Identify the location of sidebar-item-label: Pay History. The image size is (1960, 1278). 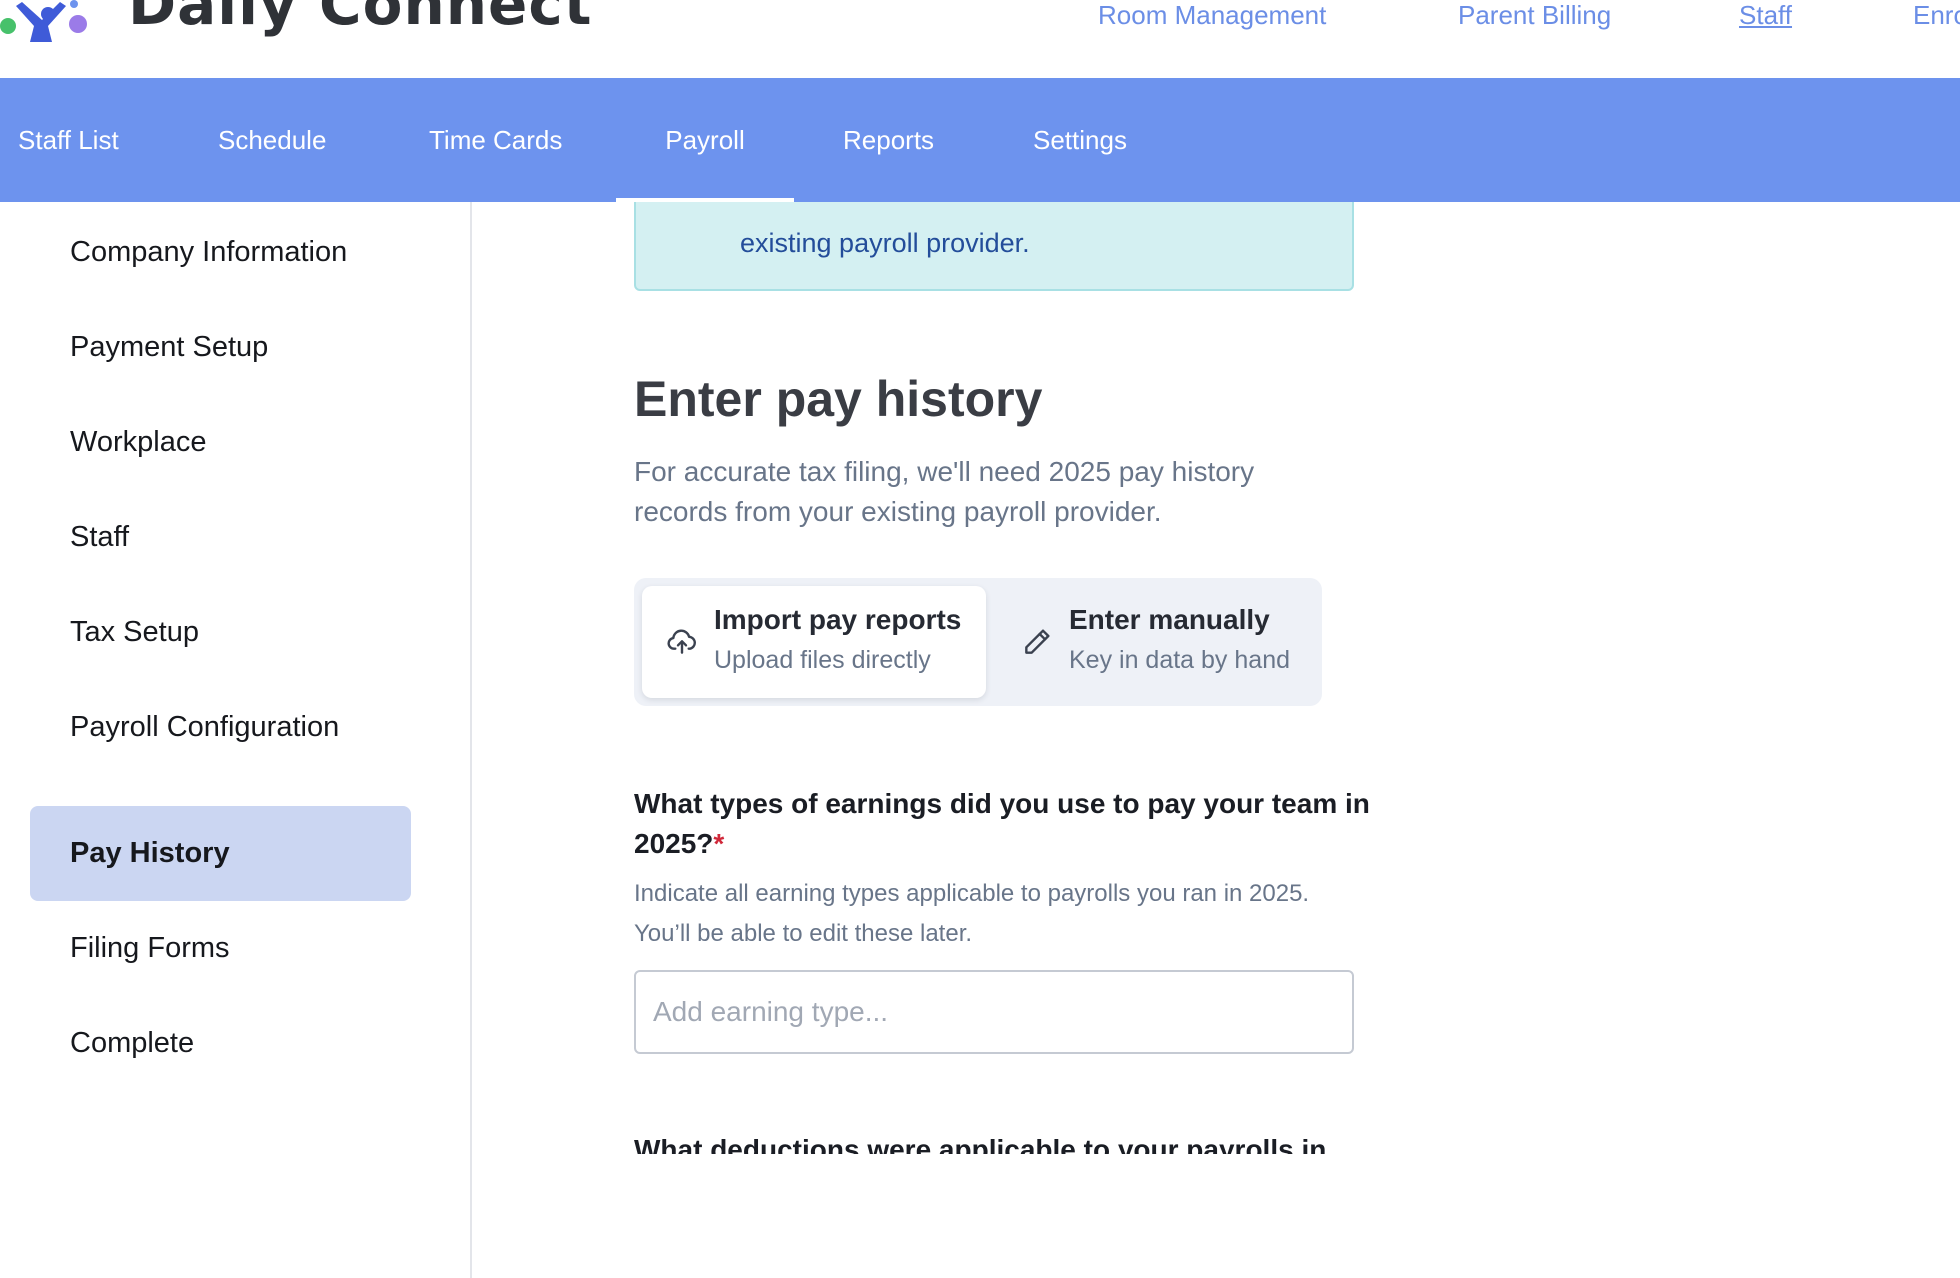
(150, 853).